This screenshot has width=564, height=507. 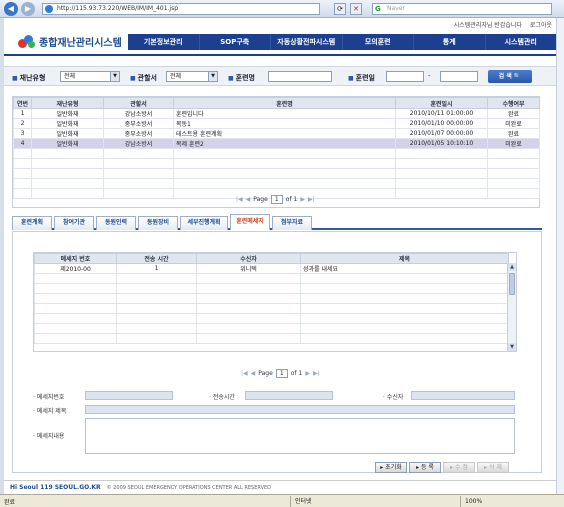 I want to click on date-to-input, so click(x=459, y=76).